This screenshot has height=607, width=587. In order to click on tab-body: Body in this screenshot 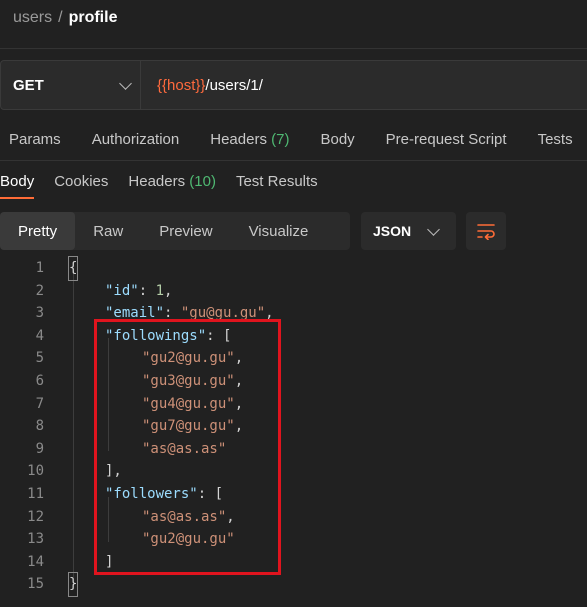, I will do `click(337, 139)`.